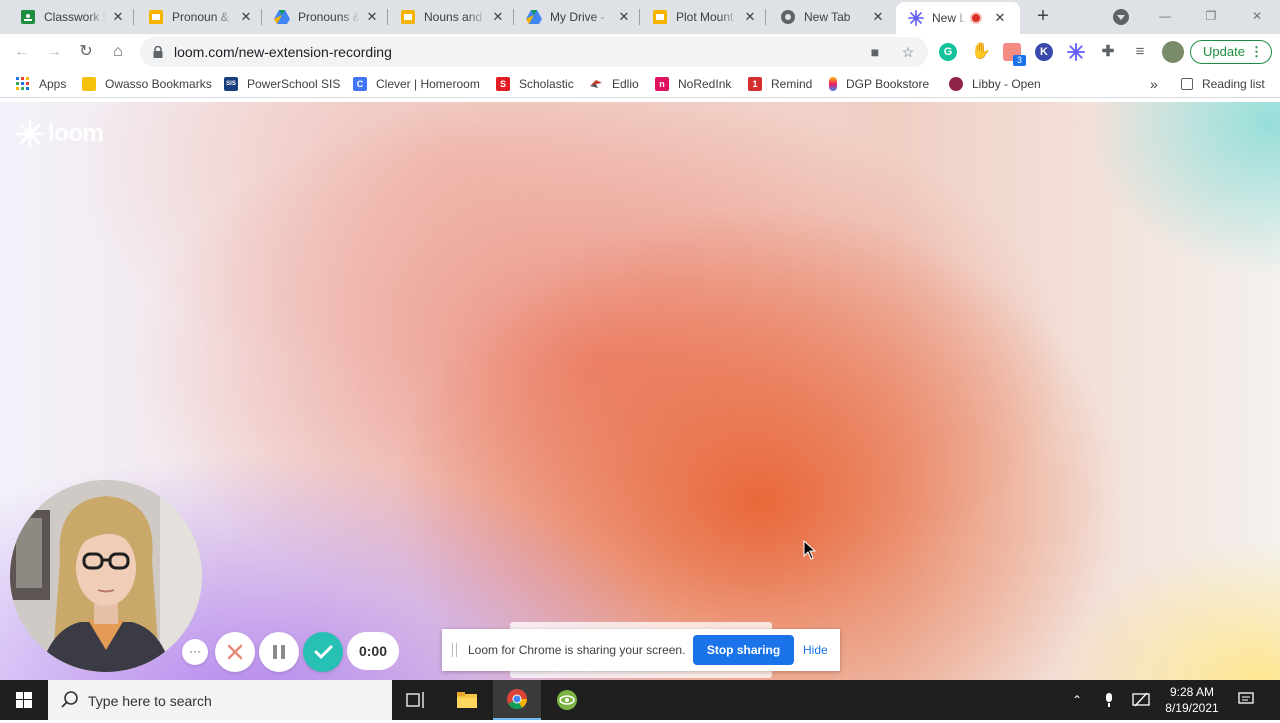 The image size is (1280, 723). What do you see at coordinates (1224, 51) in the screenshot?
I see `update-label: Update` at bounding box center [1224, 51].